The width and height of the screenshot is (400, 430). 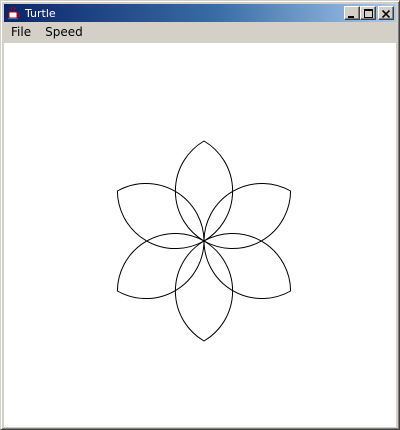 I want to click on menu-bar: File Speed, so click(x=200, y=32).